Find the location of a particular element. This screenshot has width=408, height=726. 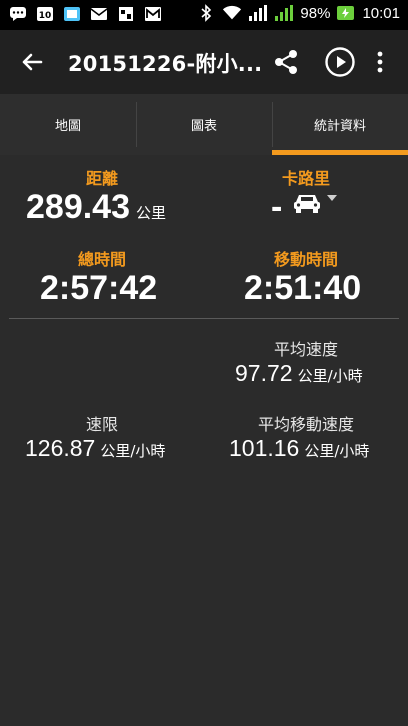

bluetooth-icon is located at coordinates (206, 13).